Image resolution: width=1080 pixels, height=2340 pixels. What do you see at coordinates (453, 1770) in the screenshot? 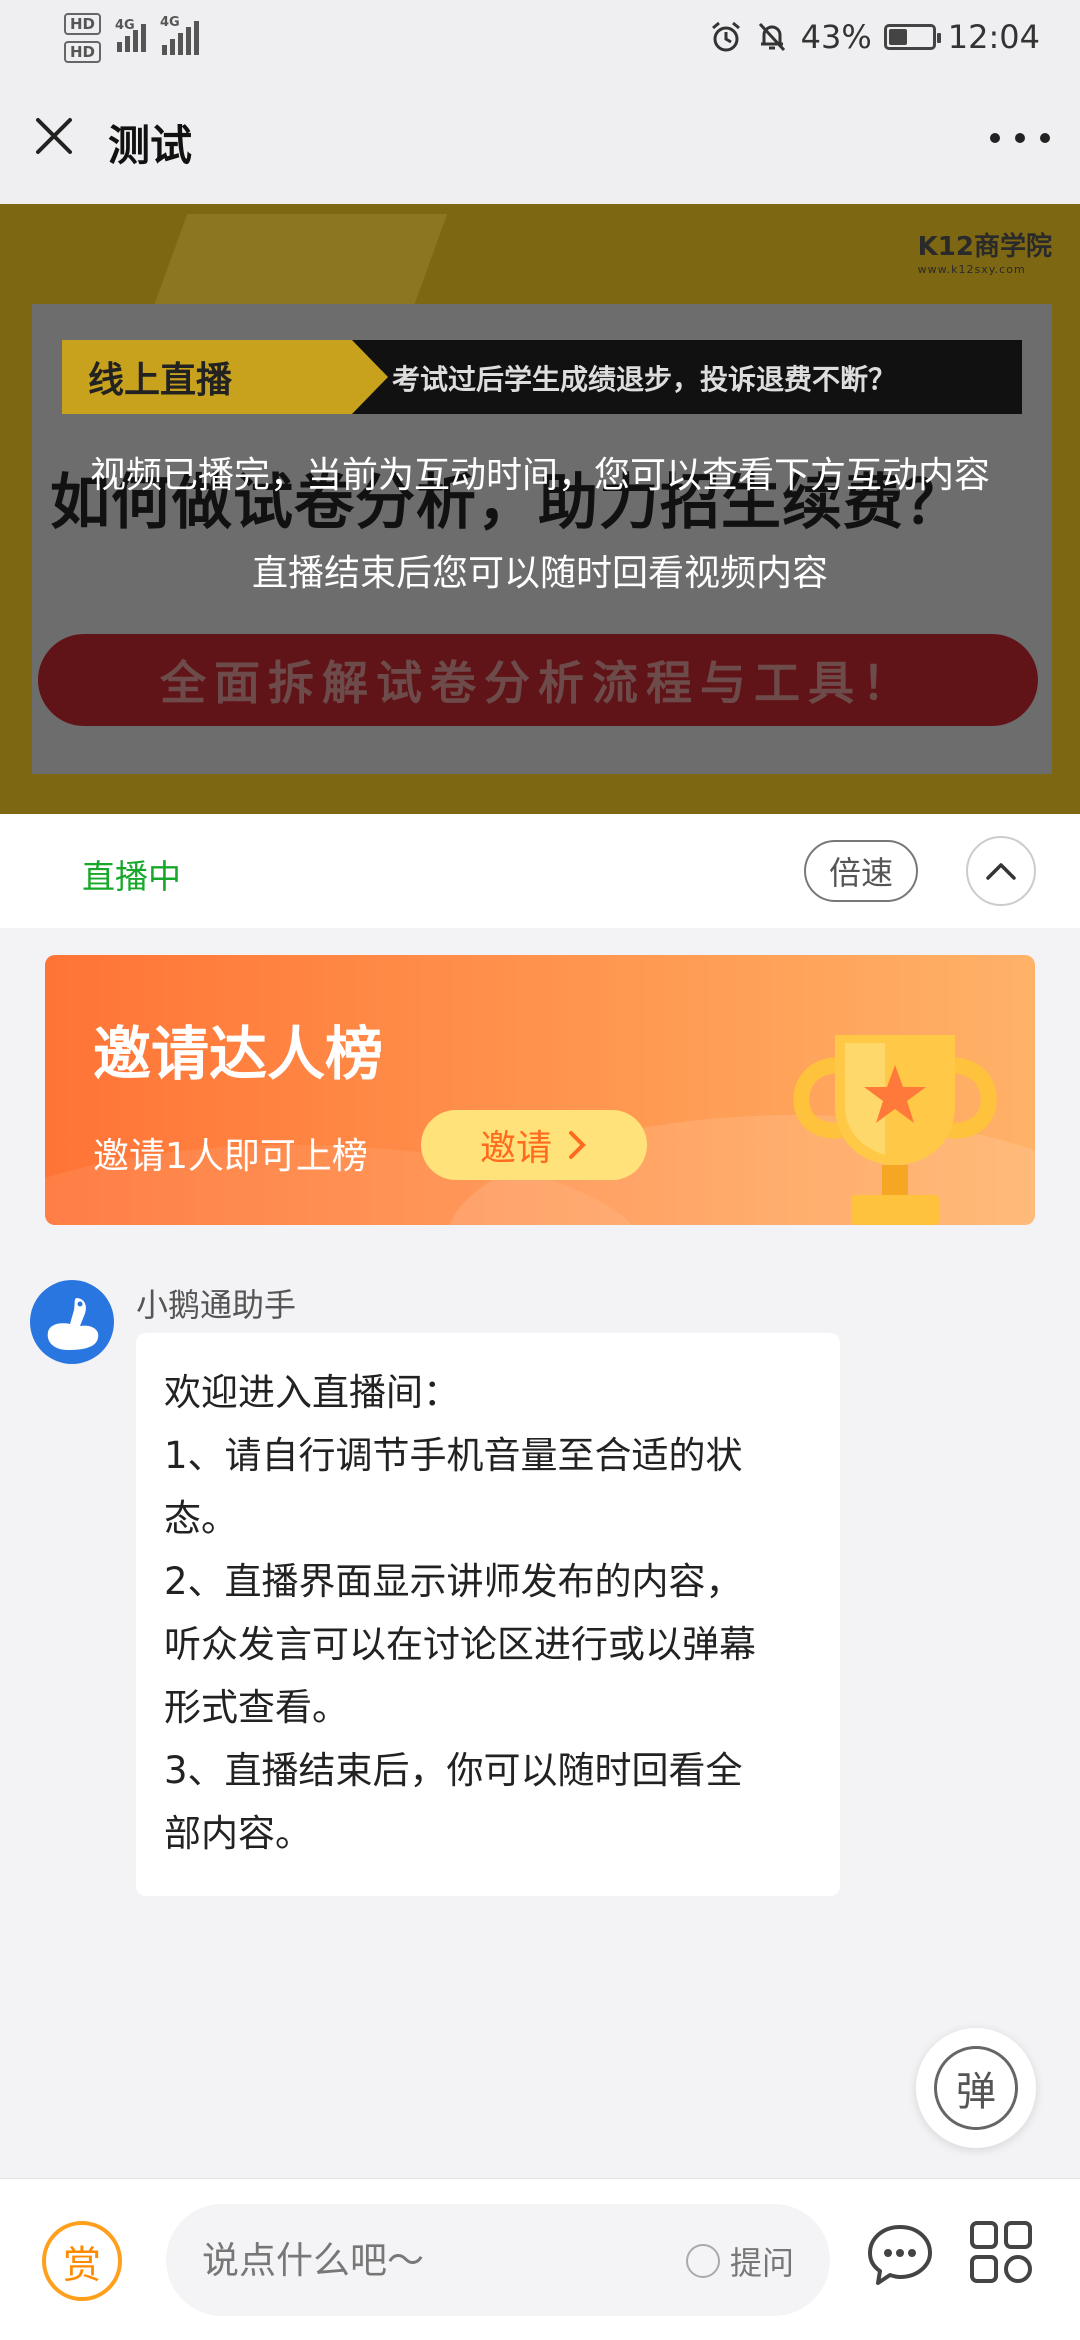
I see `message-line: 3、直播结束后，你可以随时回看全` at bounding box center [453, 1770].